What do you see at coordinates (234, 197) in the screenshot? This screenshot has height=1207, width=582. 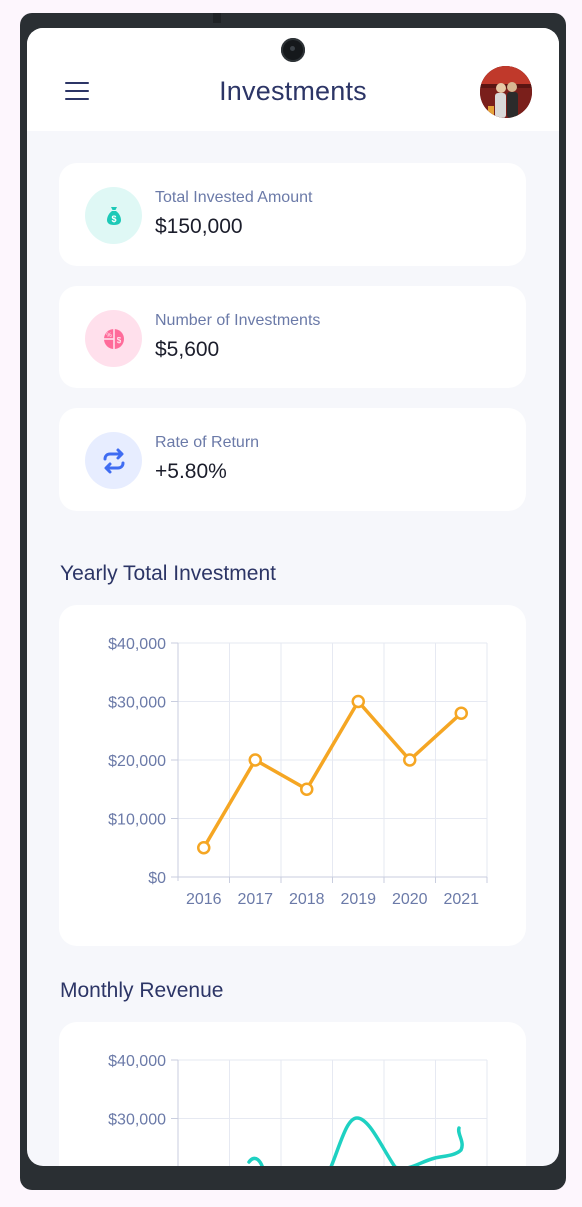 I see `stat-label: Total Invested Amount` at bounding box center [234, 197].